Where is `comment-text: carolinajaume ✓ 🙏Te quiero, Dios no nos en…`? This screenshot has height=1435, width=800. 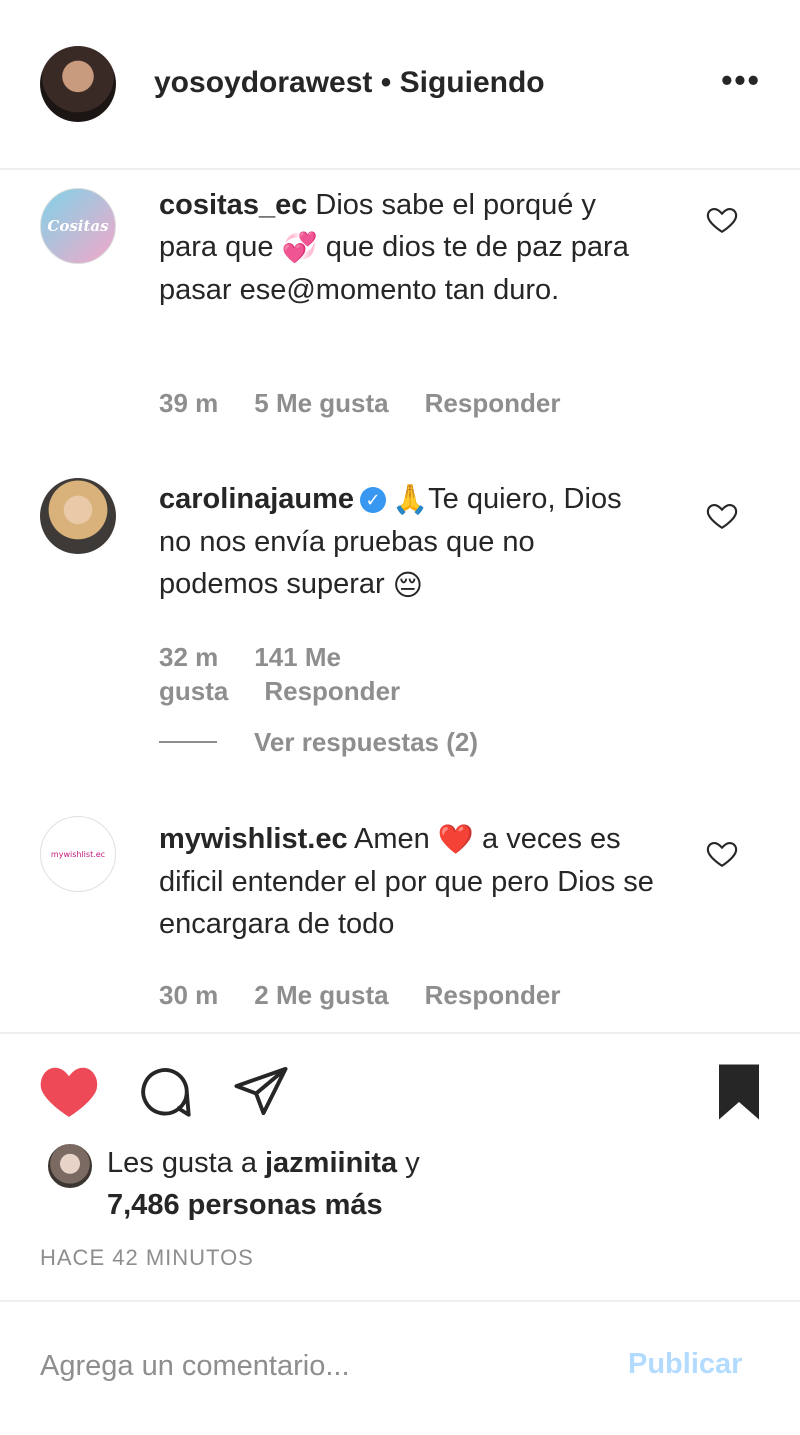 comment-text: carolinajaume ✓ 🙏Te quiero, Dios no nos en… is located at coordinates (409, 542).